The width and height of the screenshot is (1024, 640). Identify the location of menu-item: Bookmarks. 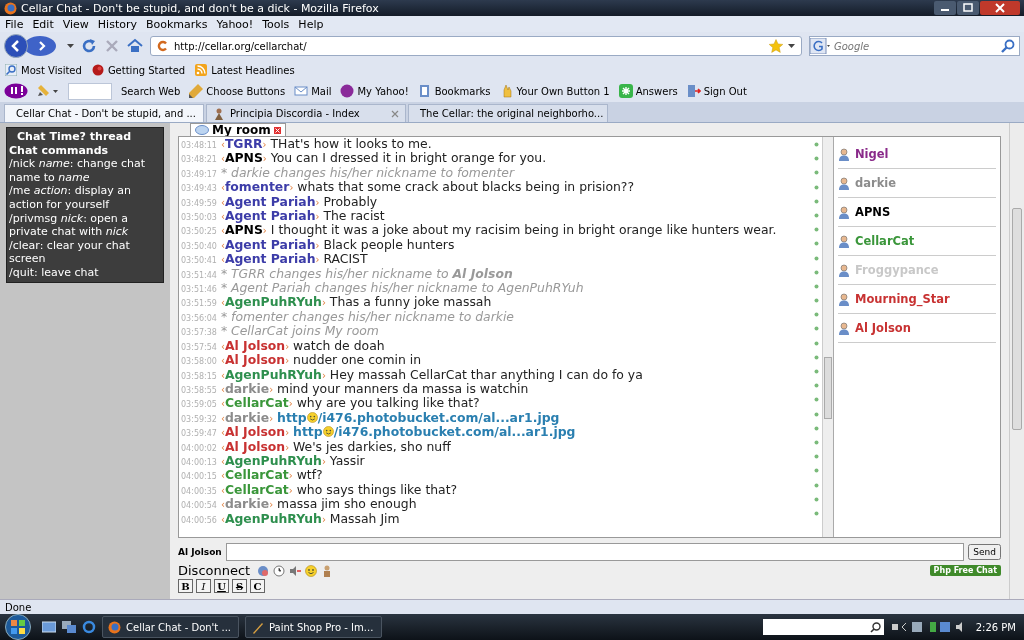
(177, 24).